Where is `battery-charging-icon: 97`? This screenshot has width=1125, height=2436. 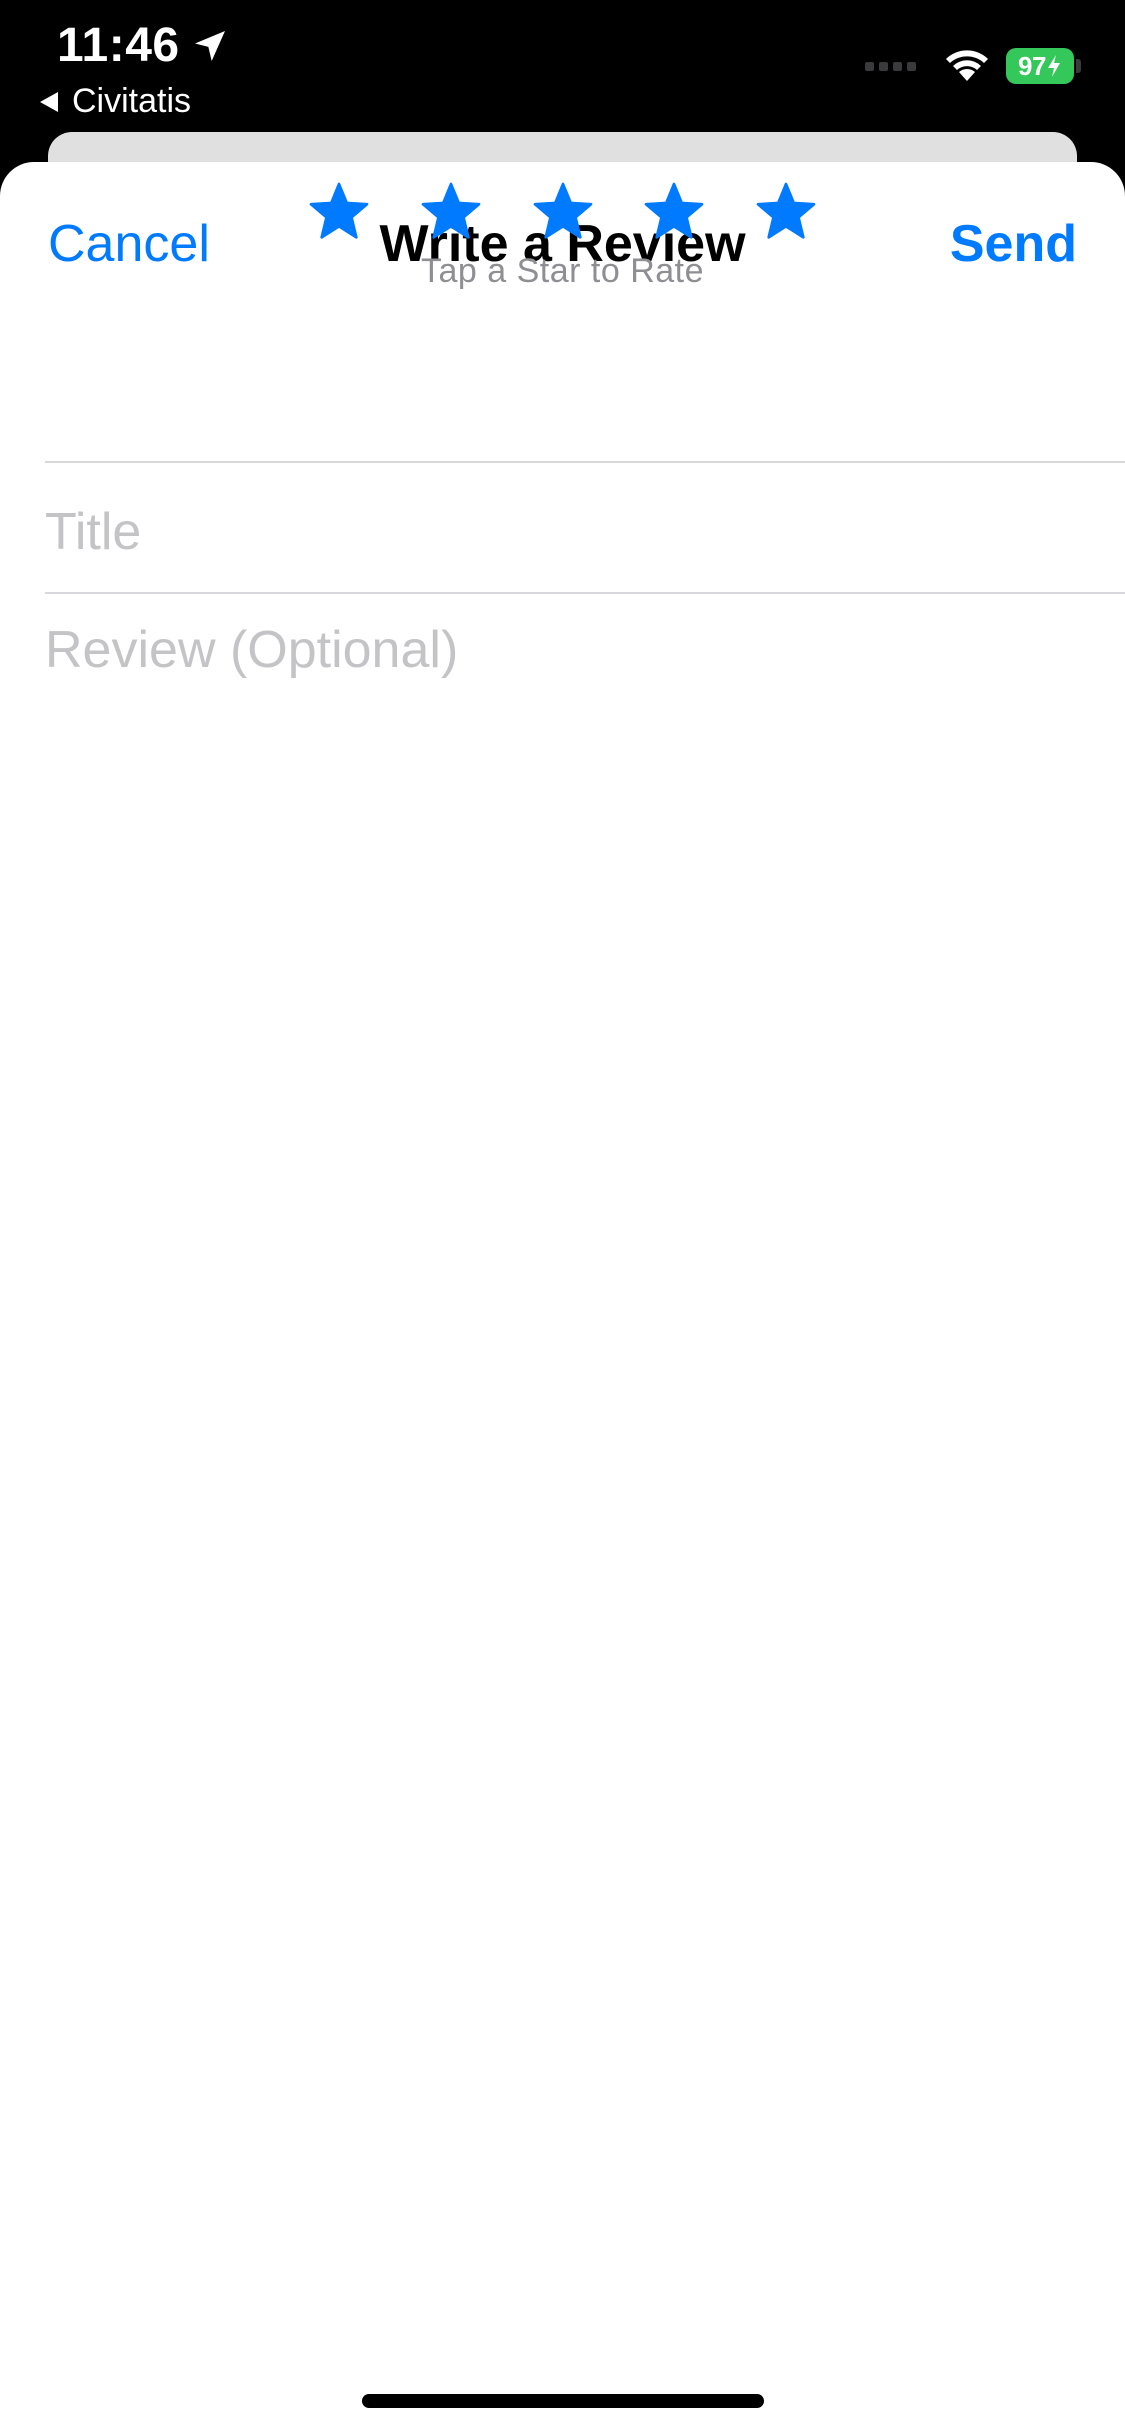 battery-charging-icon: 97 is located at coordinates (1040, 66).